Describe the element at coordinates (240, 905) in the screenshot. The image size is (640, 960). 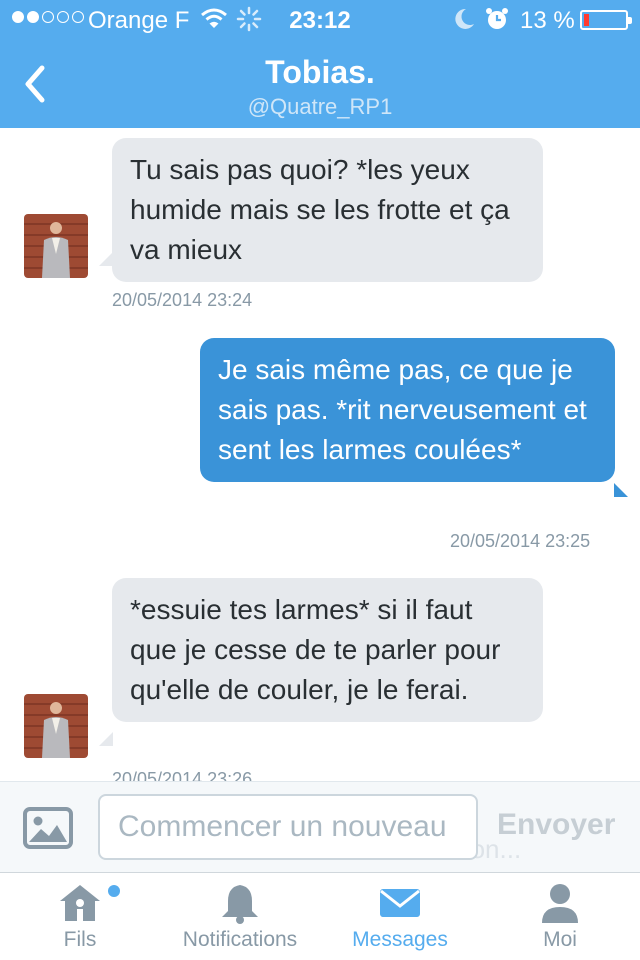
I see `bell-icon` at that location.